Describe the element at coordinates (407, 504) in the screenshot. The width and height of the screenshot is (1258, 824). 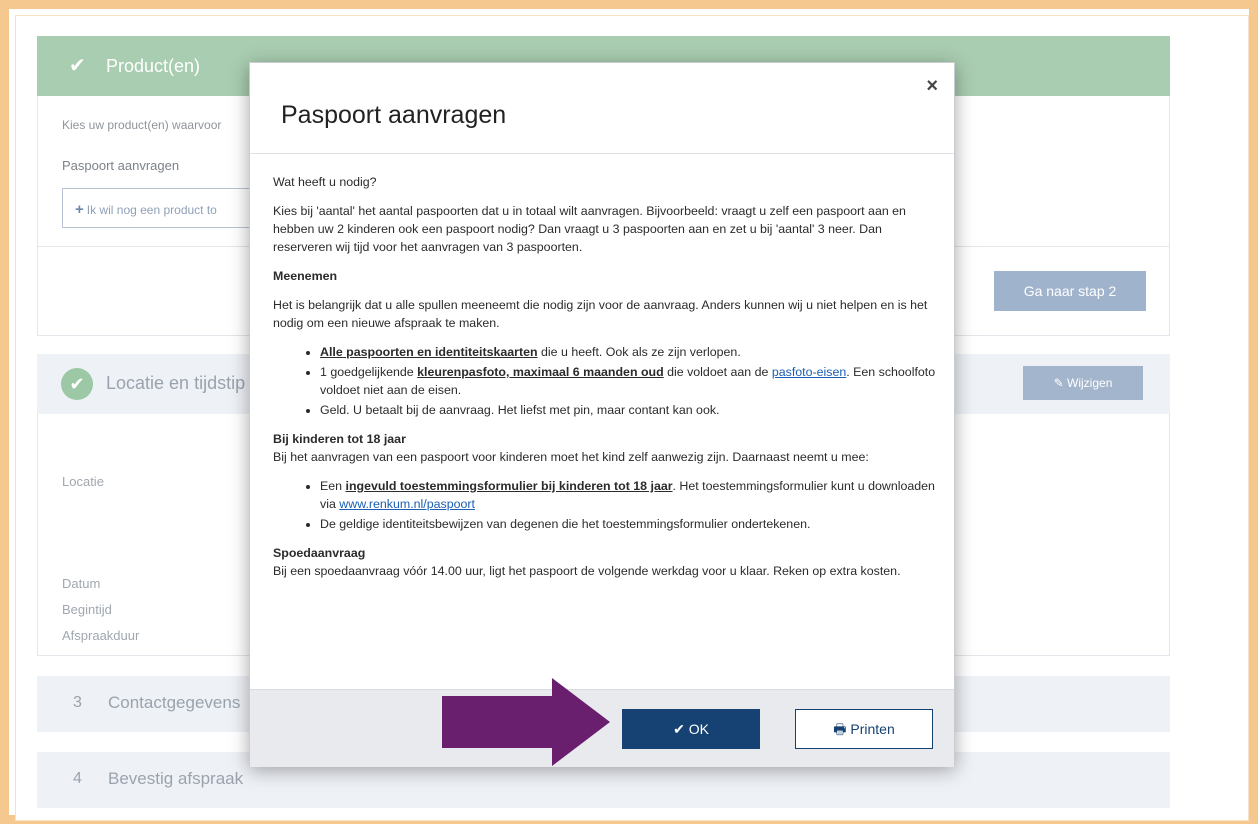
I see `renkum-paspoort-link: www.renkum.nl/paspoort` at that location.